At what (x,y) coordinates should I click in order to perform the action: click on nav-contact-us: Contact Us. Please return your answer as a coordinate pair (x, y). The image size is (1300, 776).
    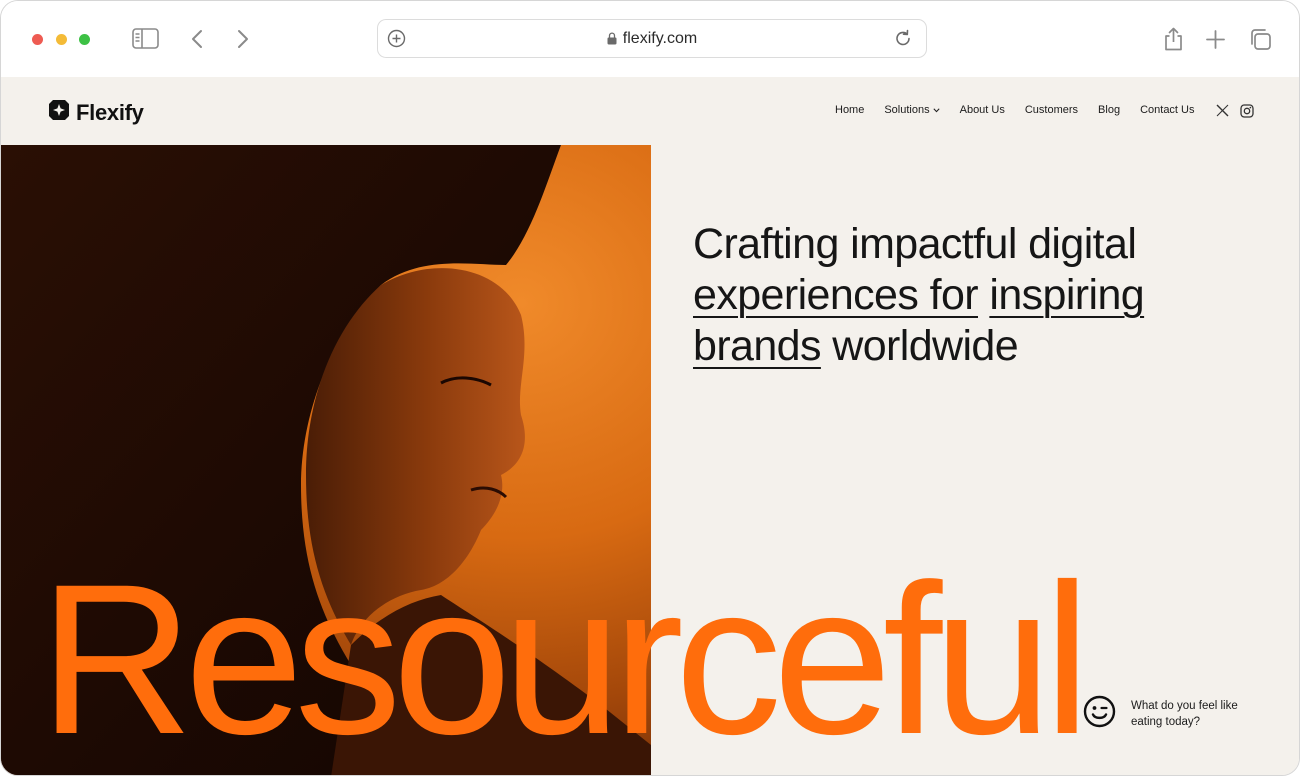
    Looking at the image, I should click on (1167, 110).